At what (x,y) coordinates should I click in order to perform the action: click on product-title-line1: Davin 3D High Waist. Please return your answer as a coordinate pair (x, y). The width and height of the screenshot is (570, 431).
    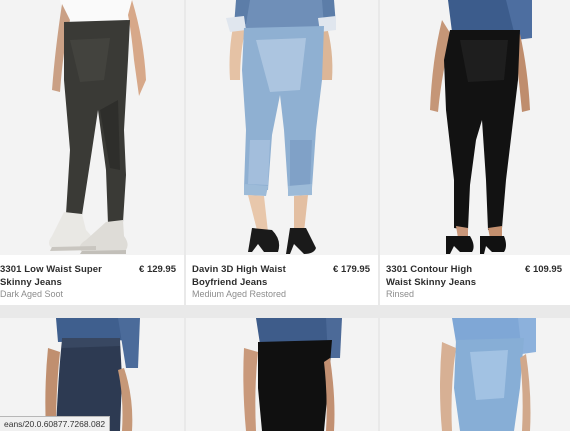
    Looking at the image, I should click on (239, 269).